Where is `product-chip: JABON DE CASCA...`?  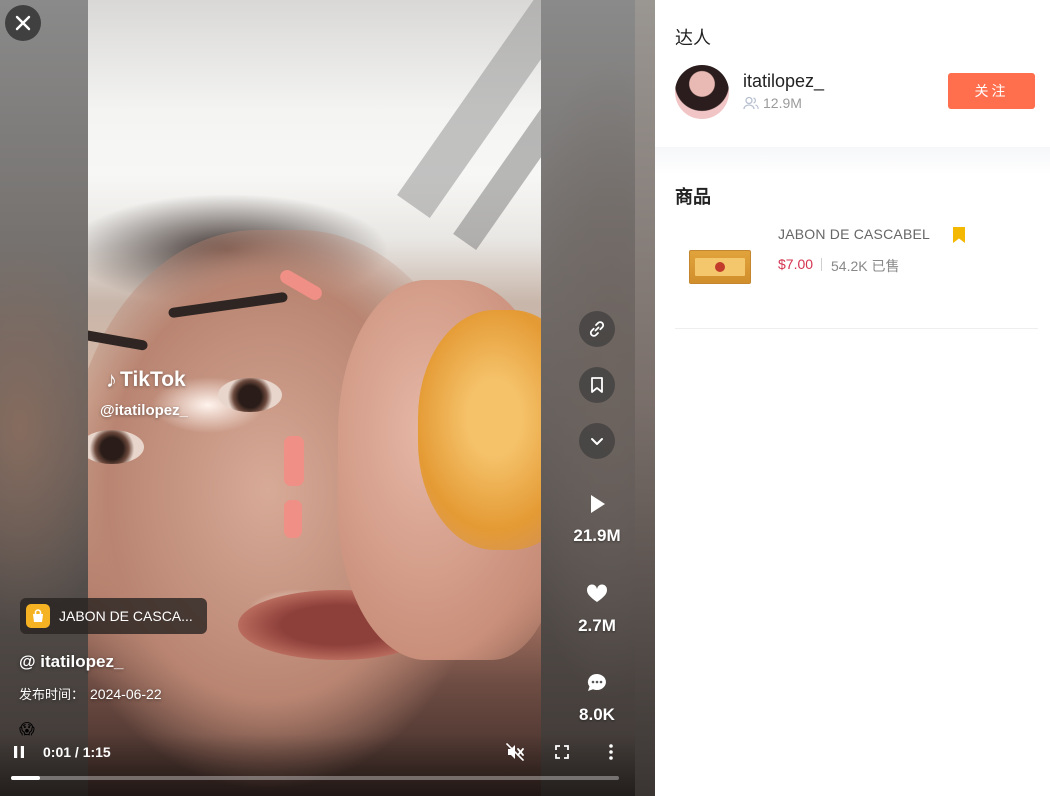 product-chip: JABON DE CASCA... is located at coordinates (113, 616).